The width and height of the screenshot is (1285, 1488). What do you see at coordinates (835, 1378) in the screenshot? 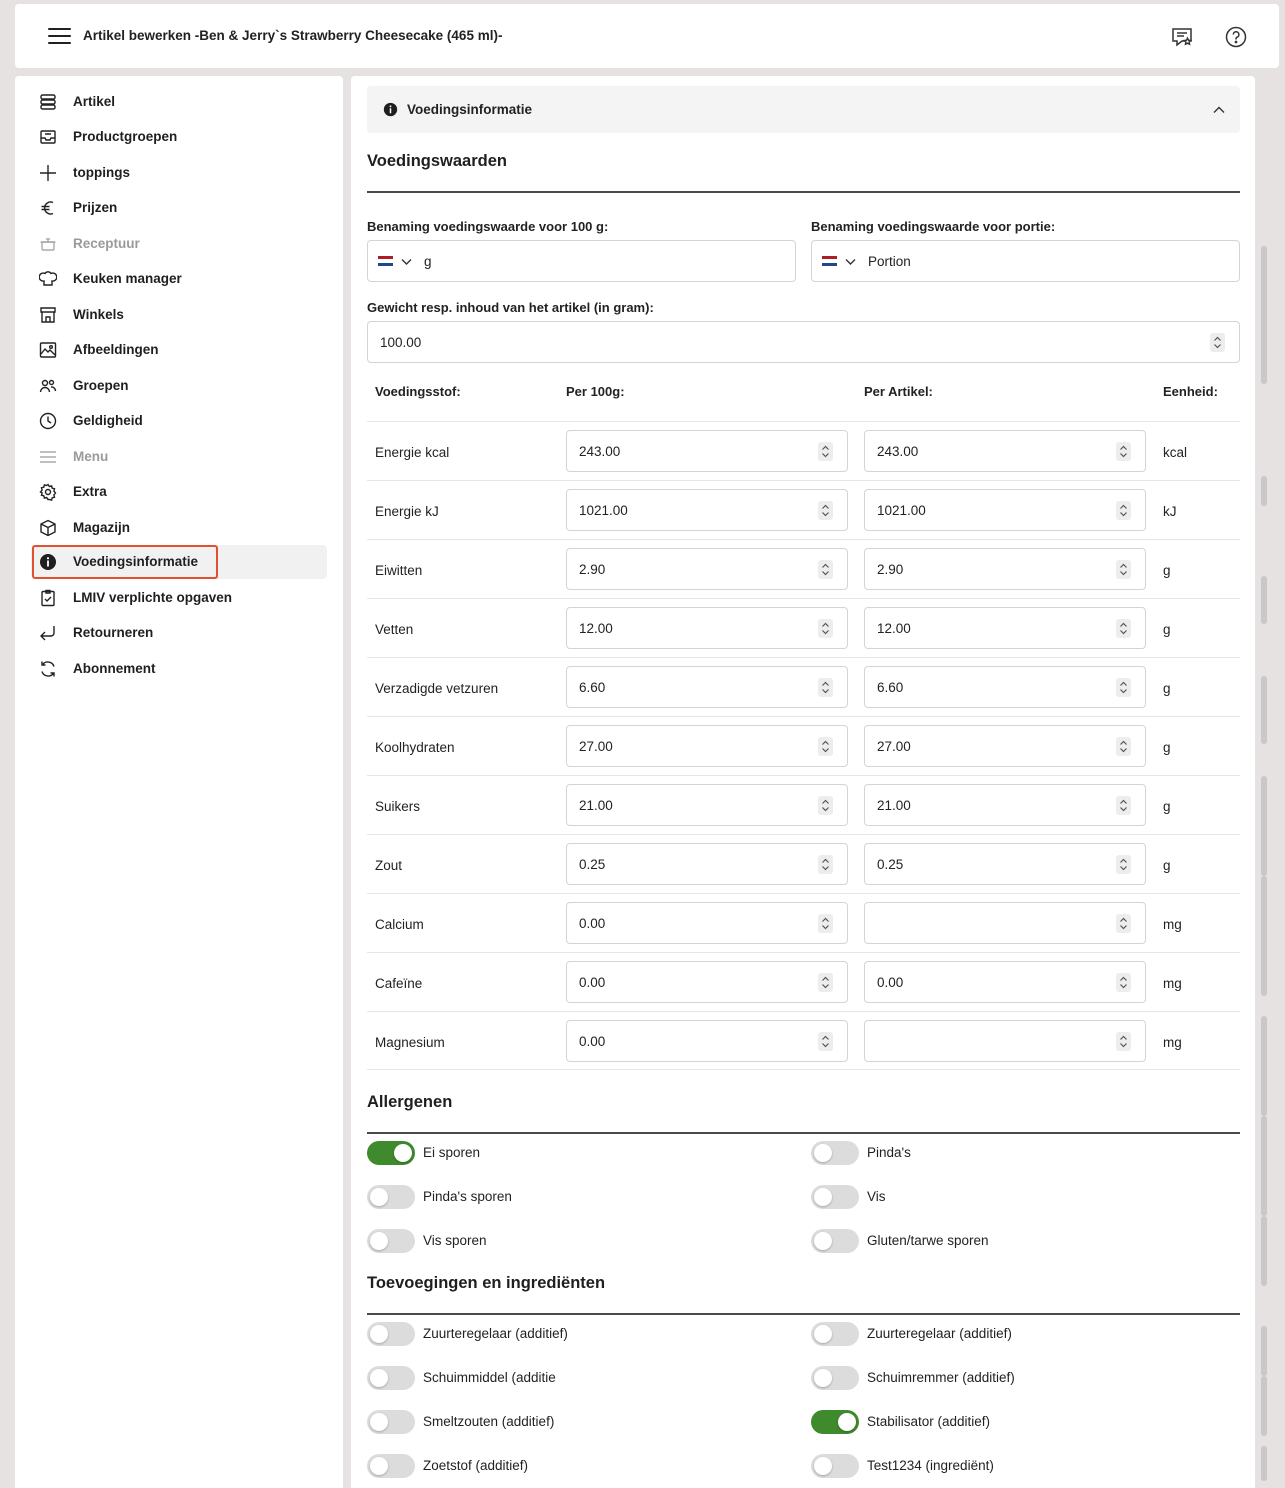
I see `toggle-schuimremmer-additief` at bounding box center [835, 1378].